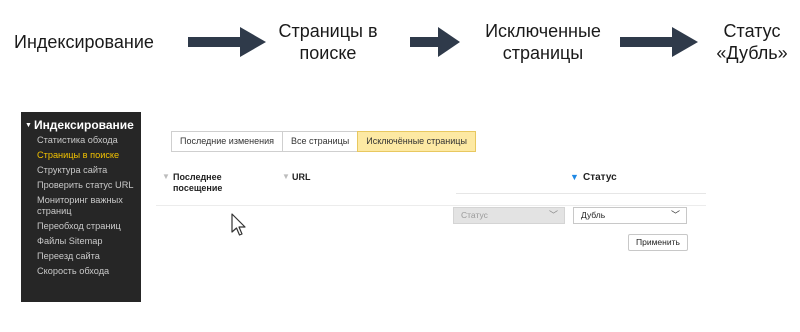  Describe the element at coordinates (208, 183) in the screenshot. I see `column-header-last-visit: Последнее посещение` at that location.